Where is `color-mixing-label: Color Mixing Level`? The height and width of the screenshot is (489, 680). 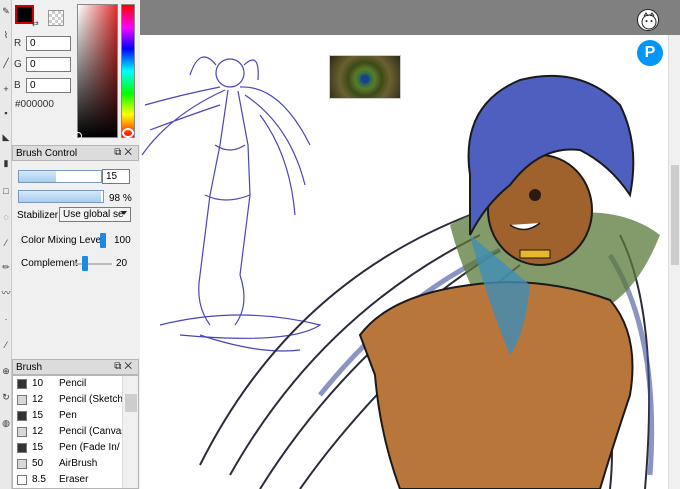 color-mixing-label: Color Mixing Level is located at coordinates (62, 240).